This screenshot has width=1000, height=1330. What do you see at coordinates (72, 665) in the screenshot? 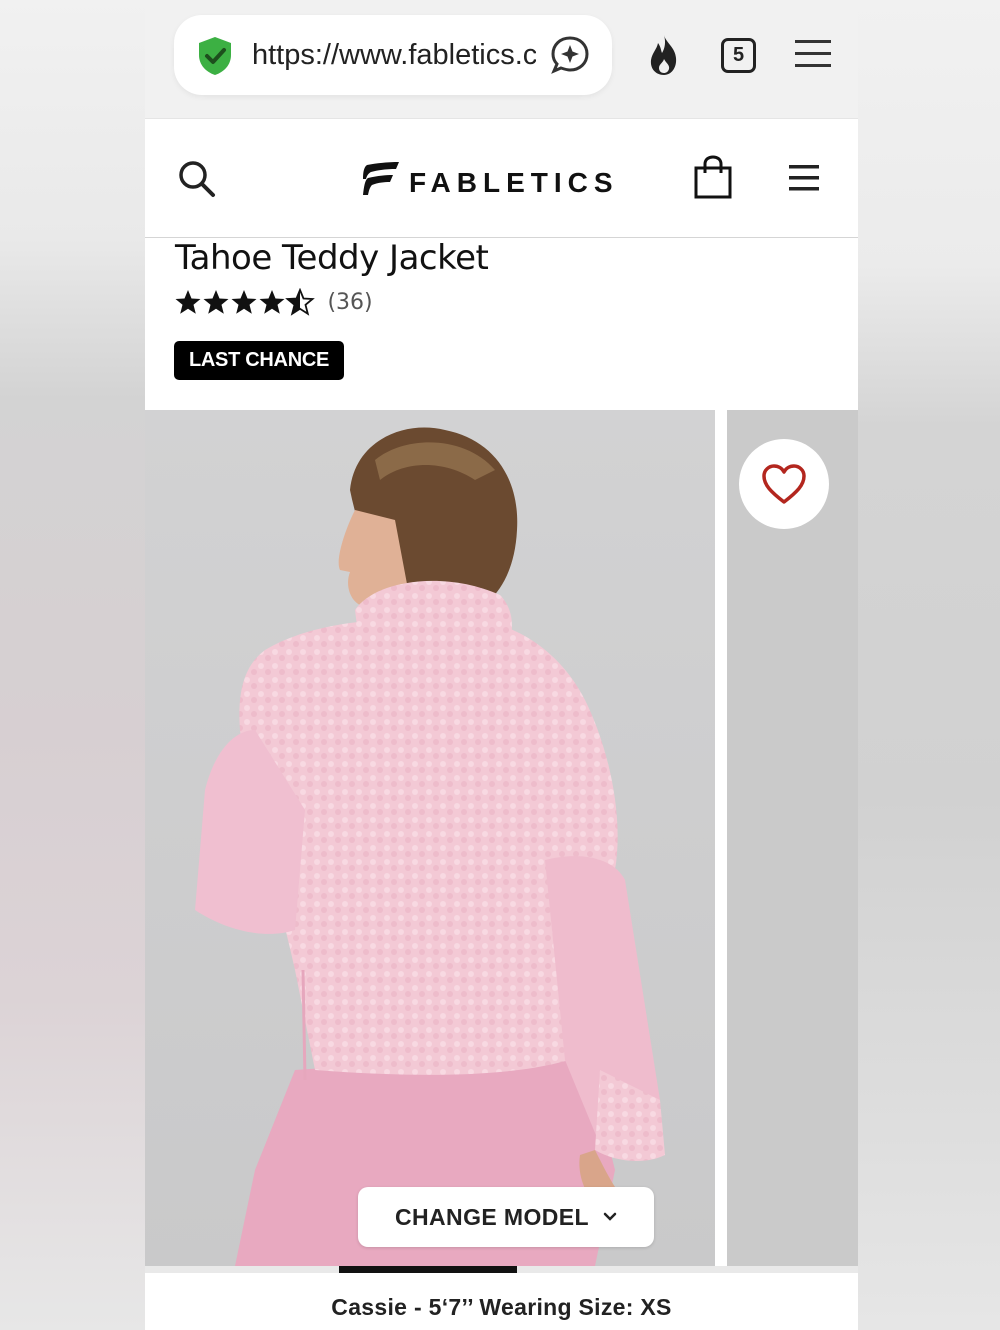
I see `background-left` at bounding box center [72, 665].